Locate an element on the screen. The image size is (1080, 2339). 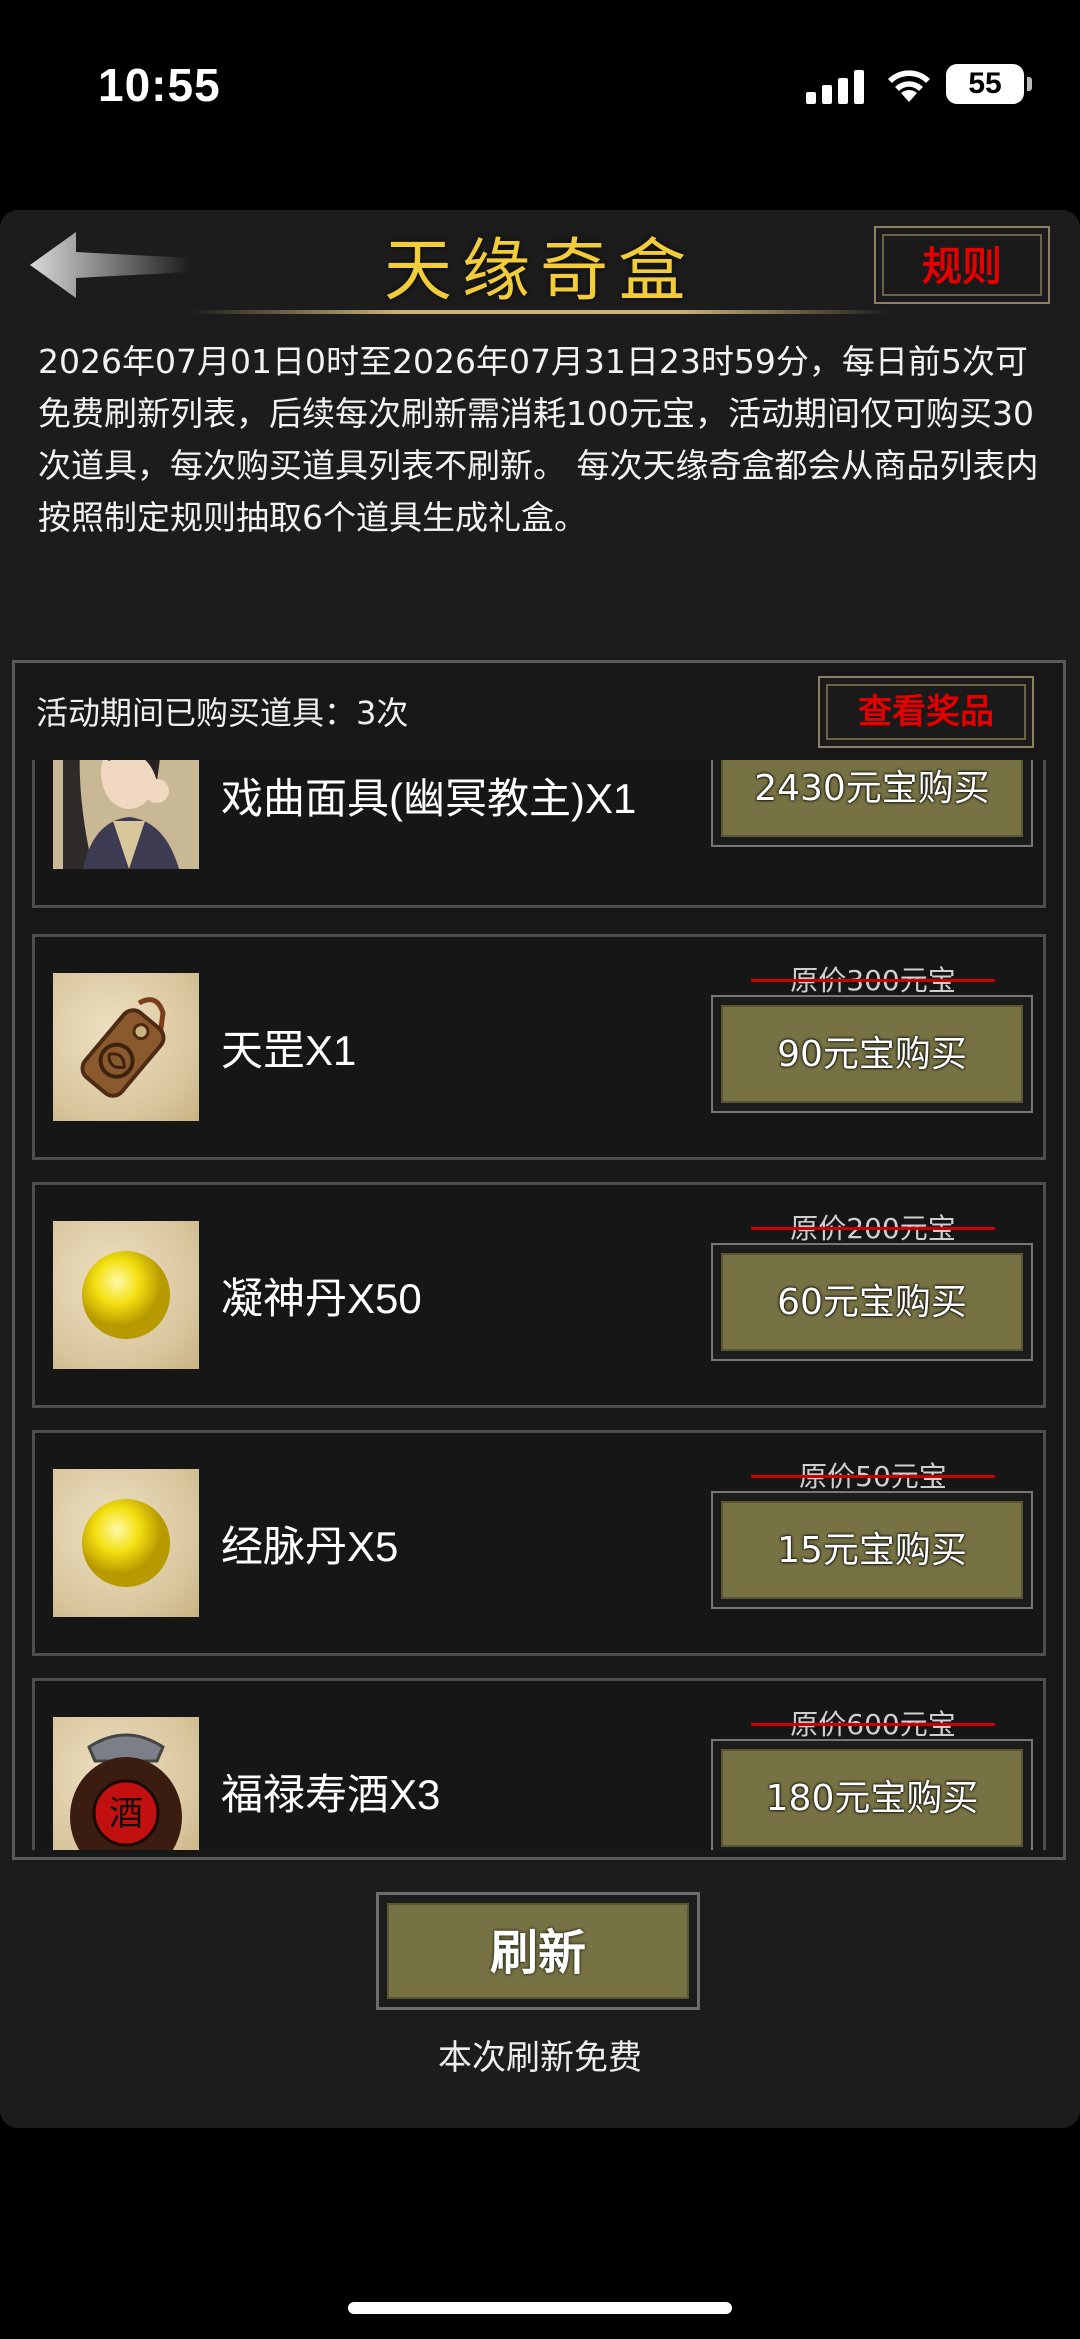
rules-label: 规则 is located at coordinates (962, 267).